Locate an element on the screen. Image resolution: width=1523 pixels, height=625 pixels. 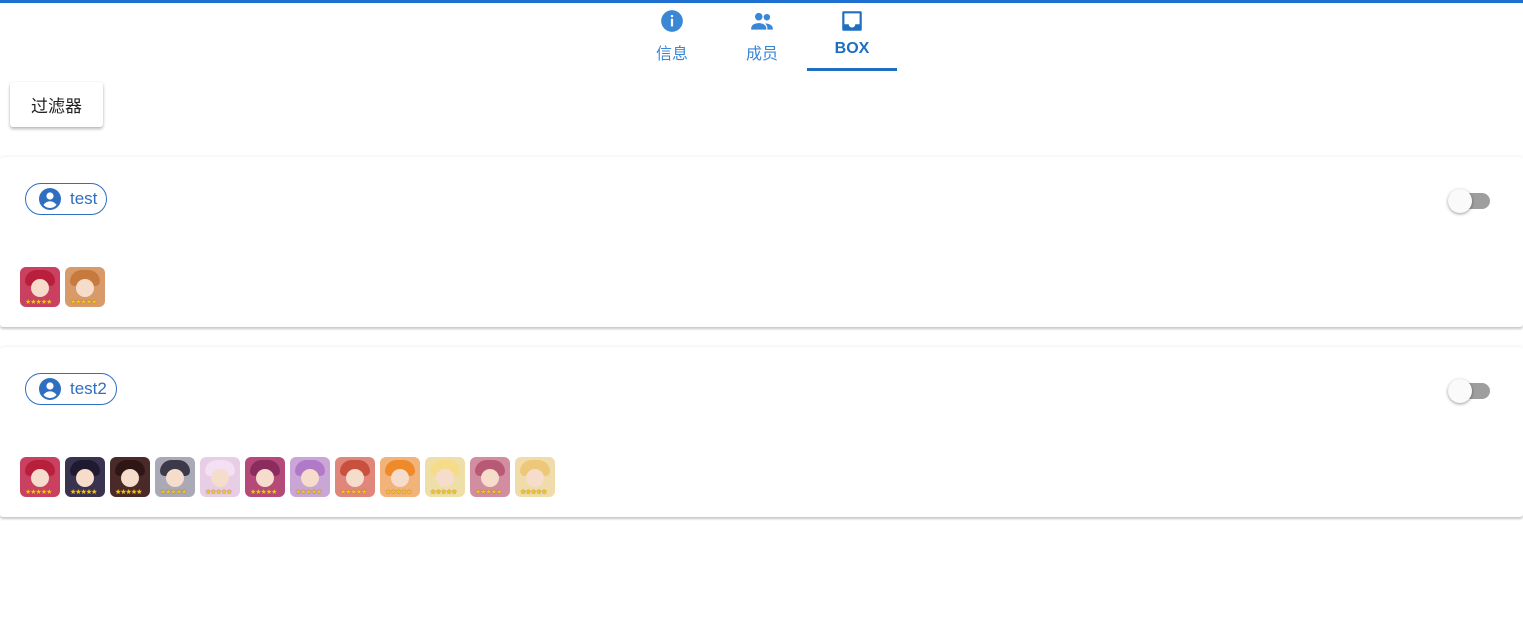
tab-bar: 信息 成员 BOX is located at coordinates (762, 37).